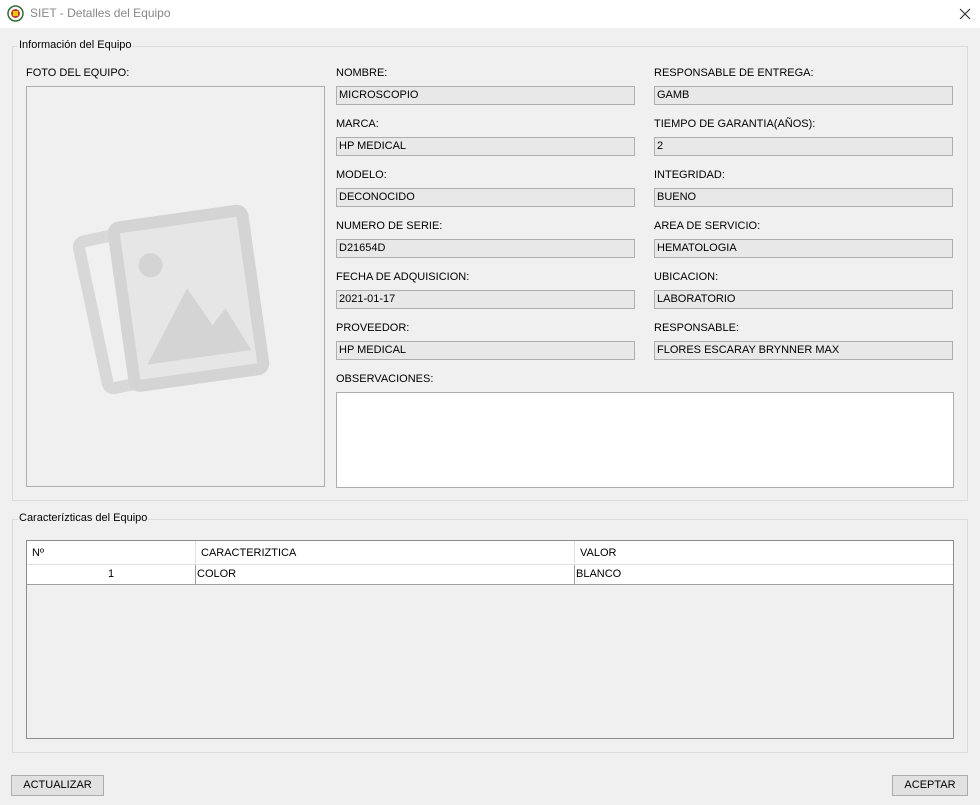  I want to click on fecha-label: FECHA DE ADQUISICION:, so click(403, 277).